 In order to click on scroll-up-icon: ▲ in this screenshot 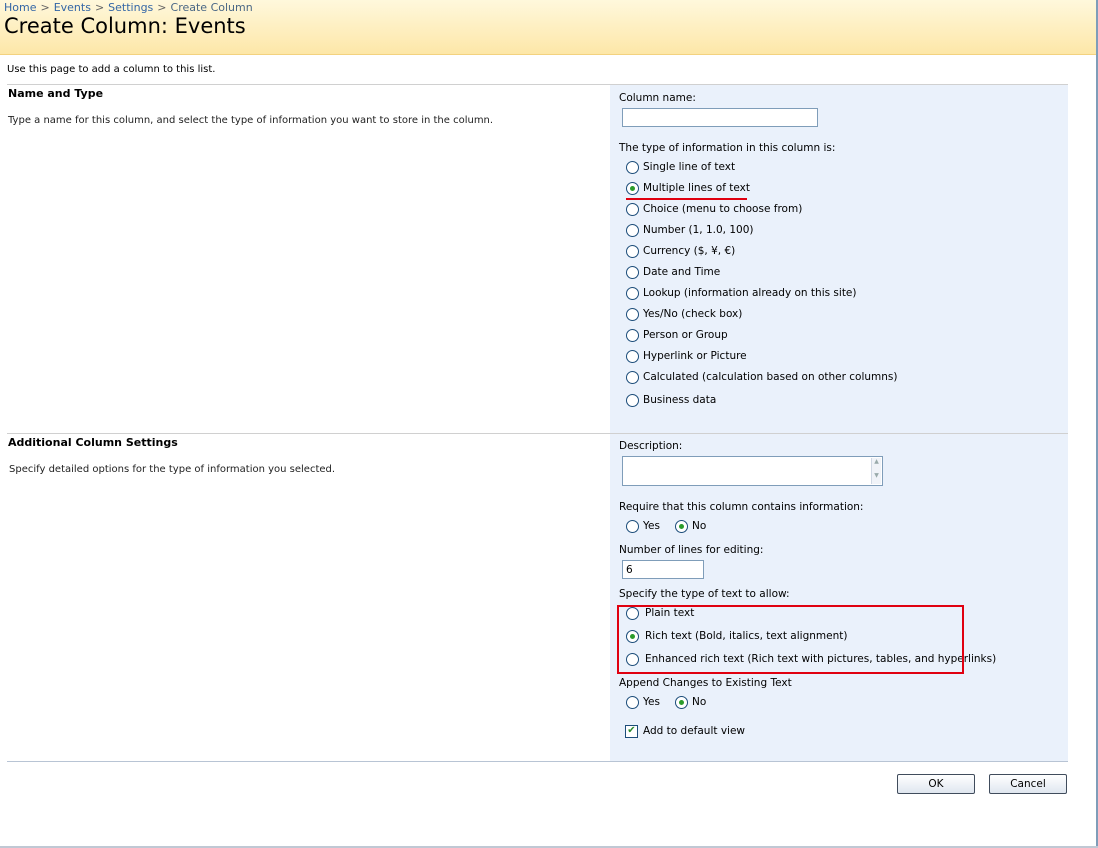, I will do `click(876, 461)`.